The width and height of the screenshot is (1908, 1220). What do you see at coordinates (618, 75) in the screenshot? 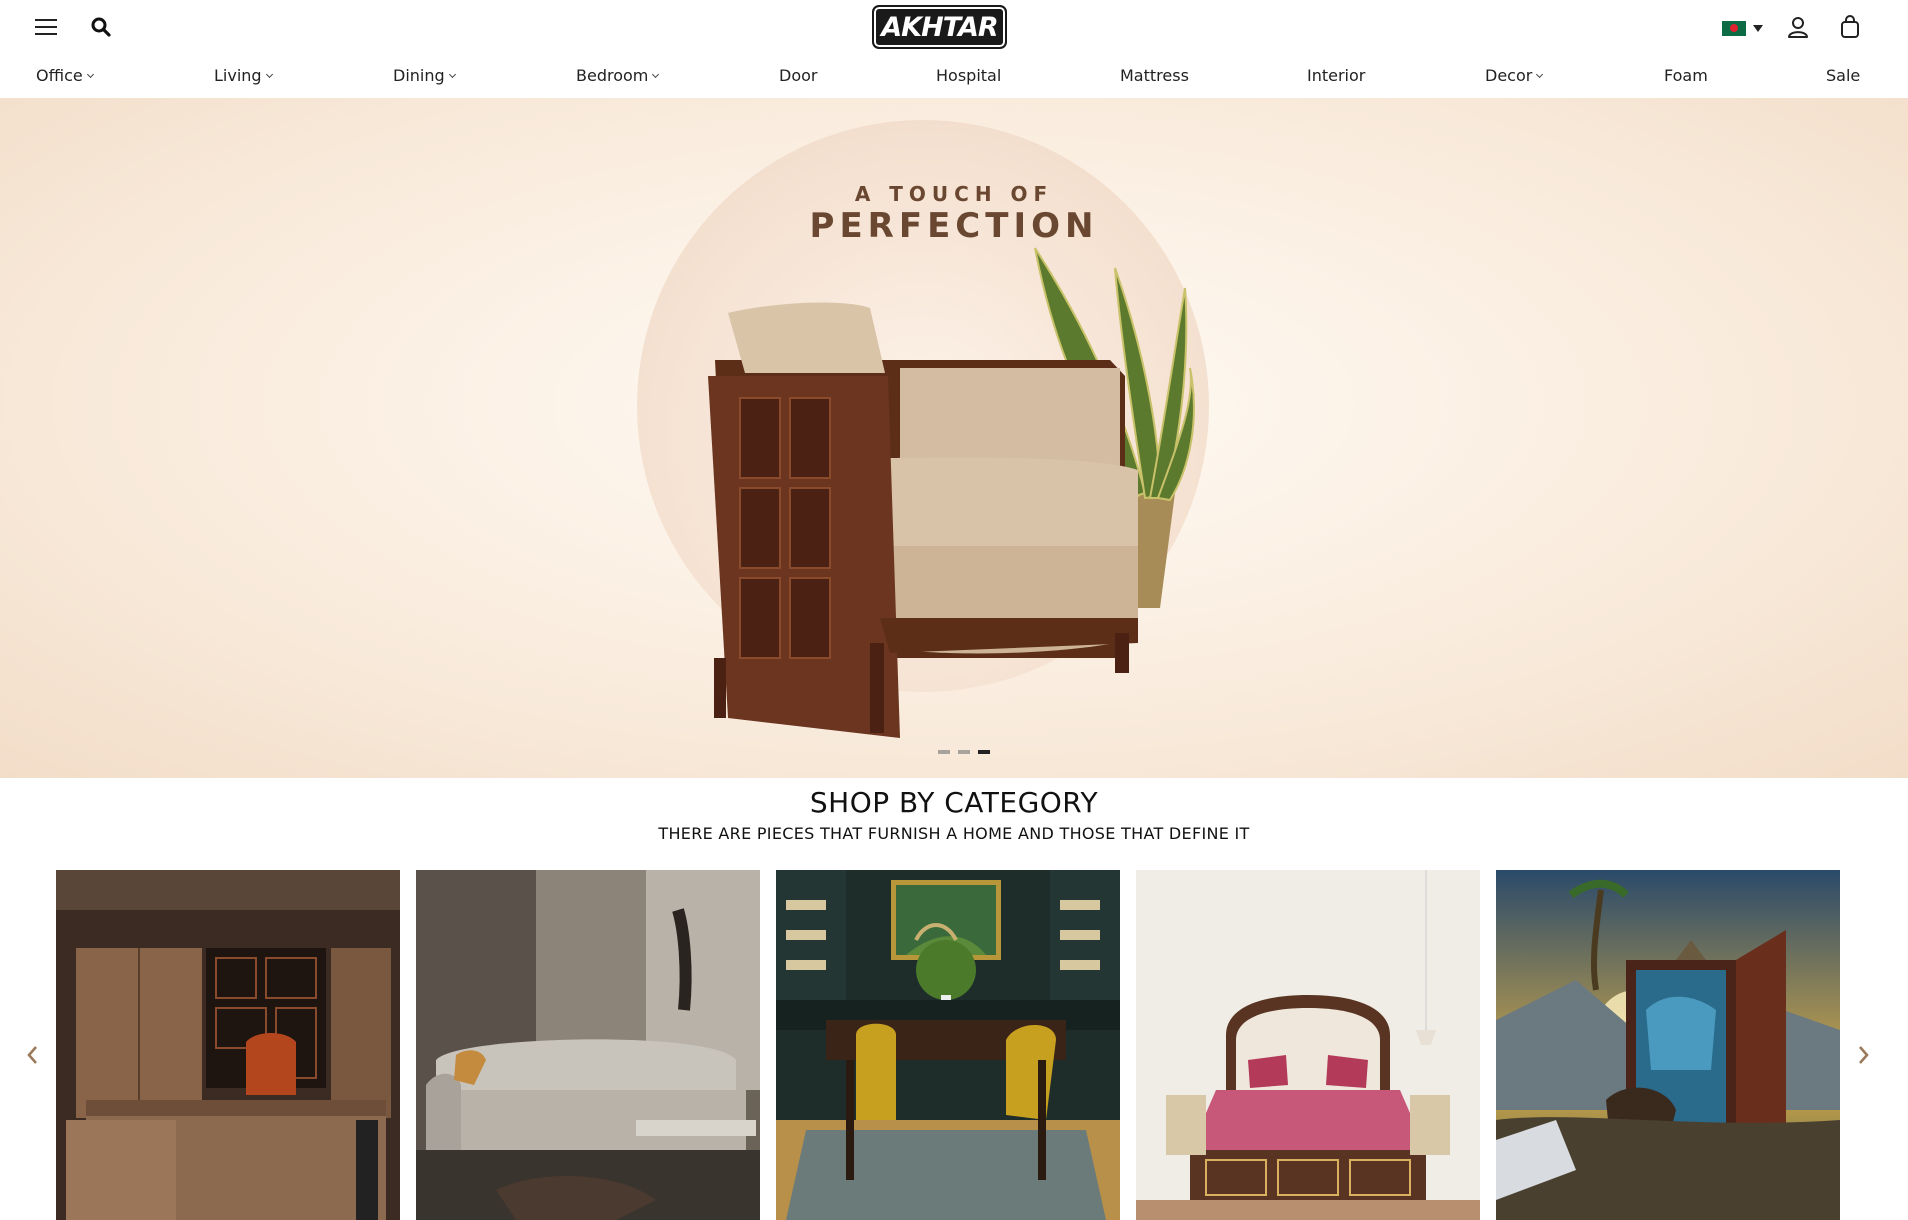
I see `nav-item-bedroom: Bedroom` at bounding box center [618, 75].